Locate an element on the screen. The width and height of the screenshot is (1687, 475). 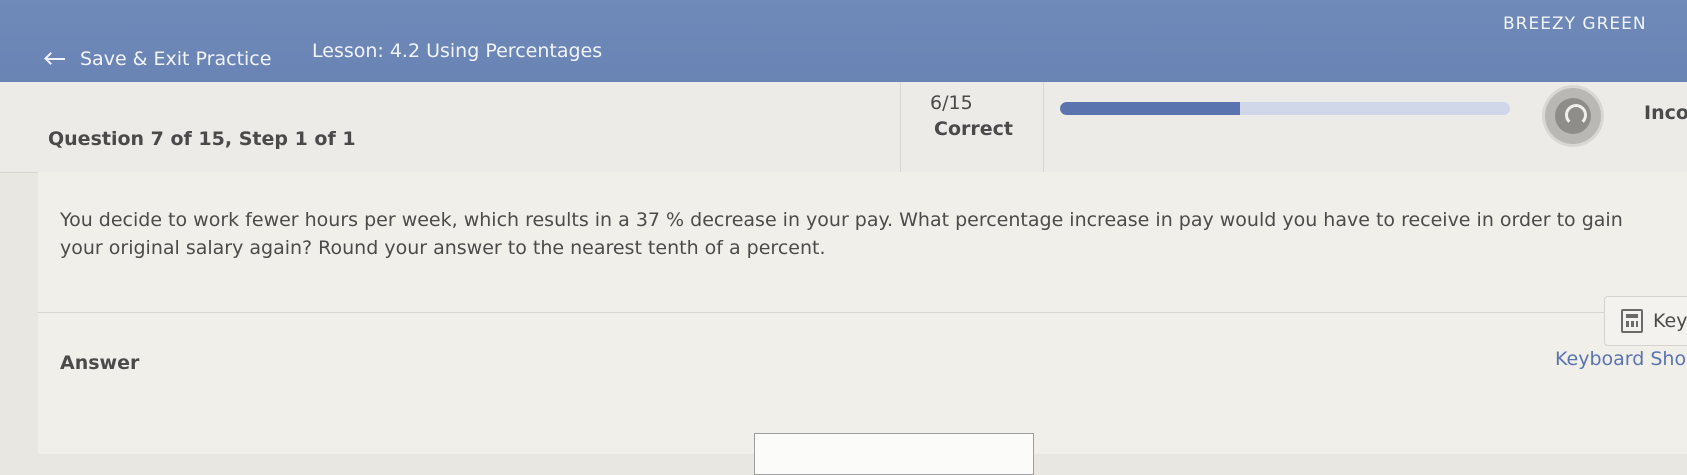
answer-label: Answer is located at coordinates (100, 363).